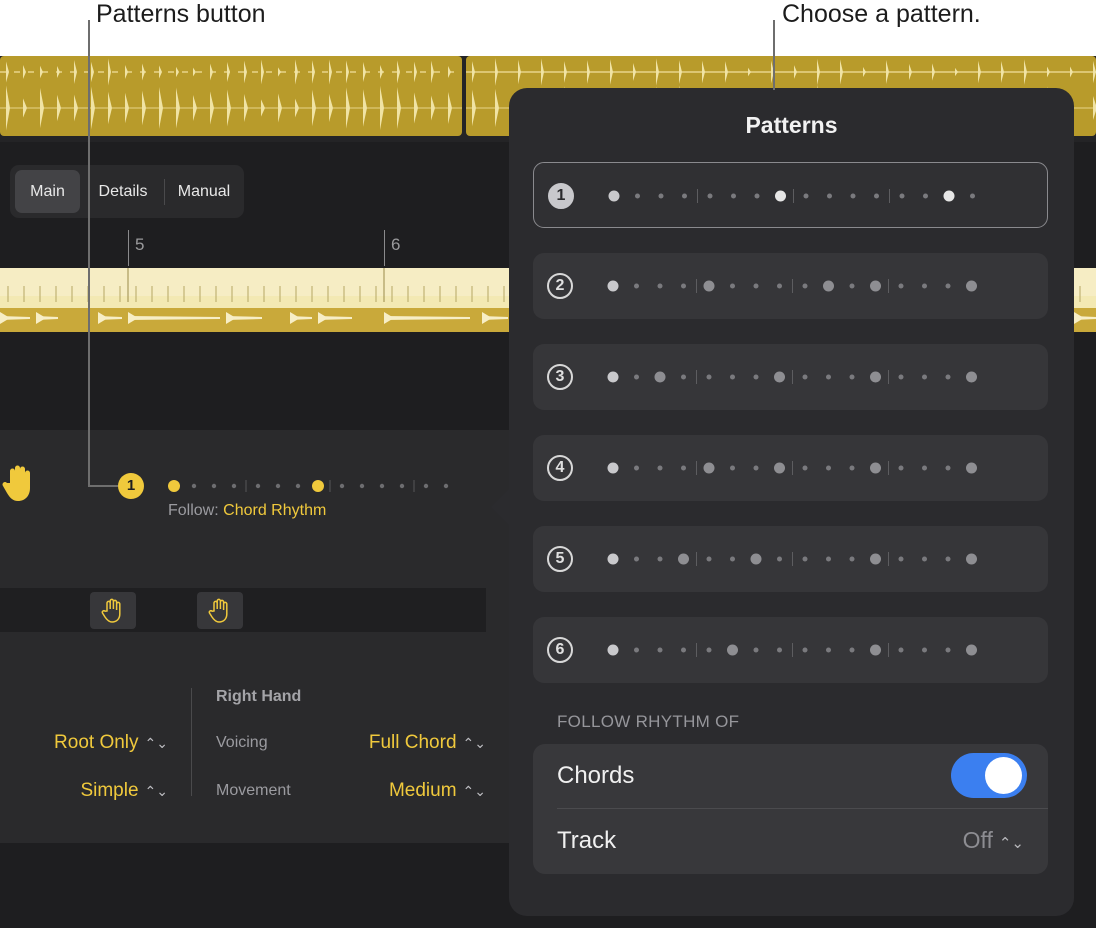 The height and width of the screenshot is (928, 1096). I want to click on hand-icon, so click(19, 485).